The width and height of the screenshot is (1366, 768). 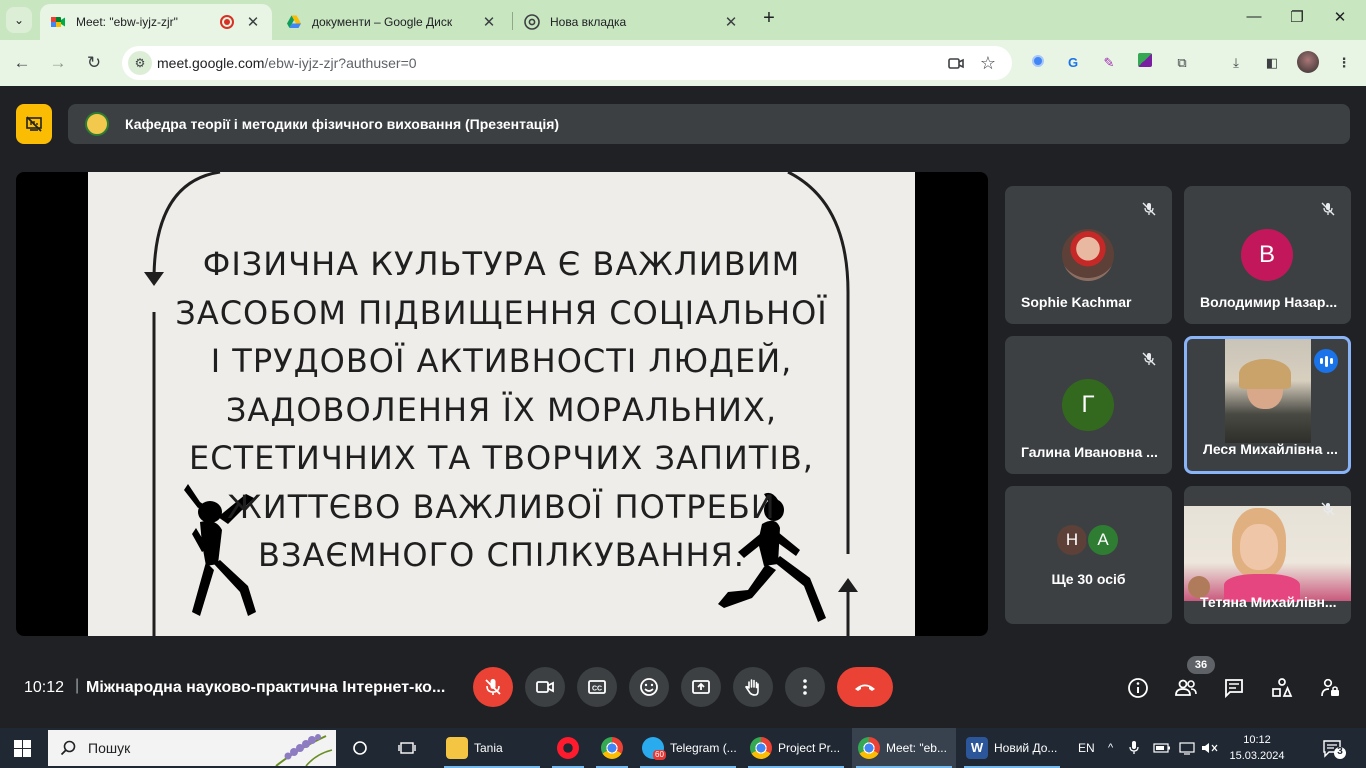 What do you see at coordinates (457, 748) in the screenshot?
I see `folder-icon` at bounding box center [457, 748].